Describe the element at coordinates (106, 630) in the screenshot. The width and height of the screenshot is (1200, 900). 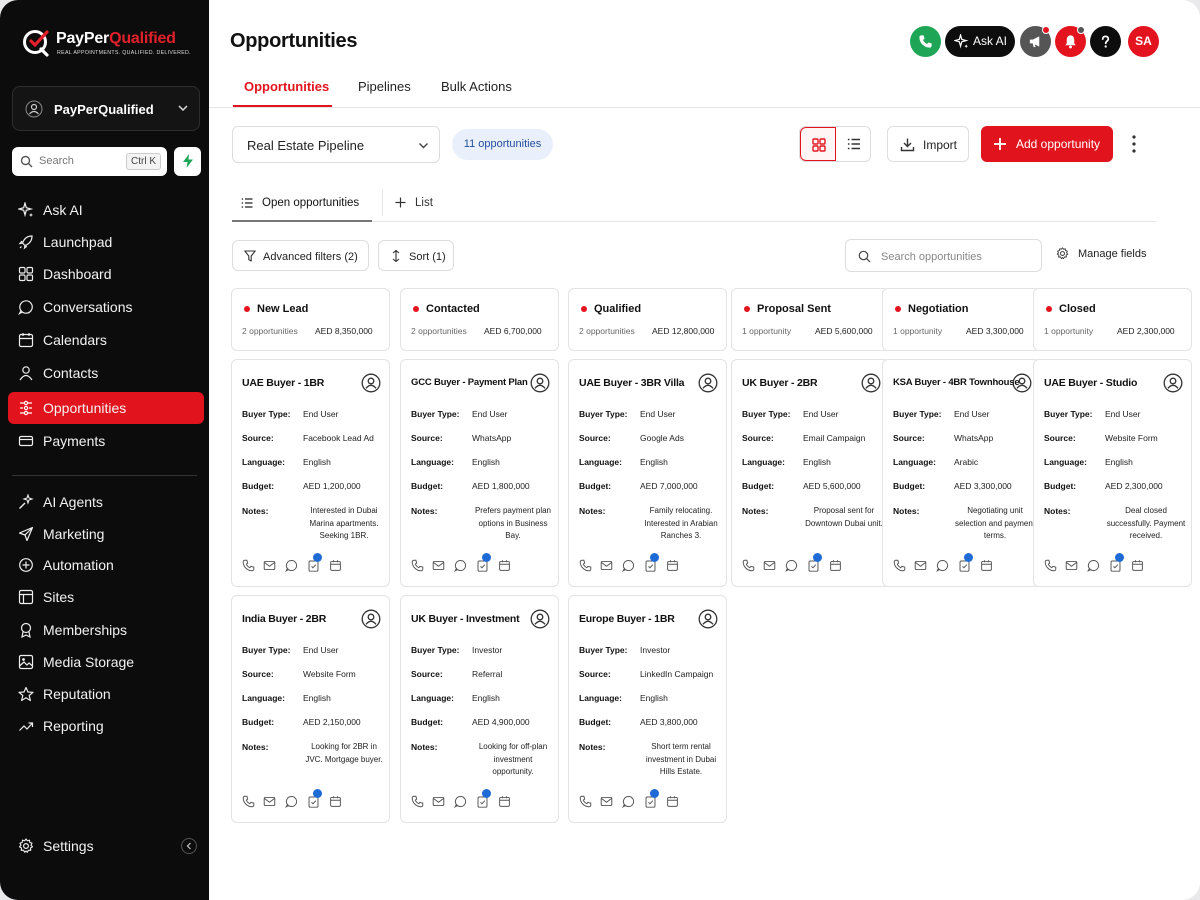
I see `sidebar-item-memberships: Memberships` at that location.